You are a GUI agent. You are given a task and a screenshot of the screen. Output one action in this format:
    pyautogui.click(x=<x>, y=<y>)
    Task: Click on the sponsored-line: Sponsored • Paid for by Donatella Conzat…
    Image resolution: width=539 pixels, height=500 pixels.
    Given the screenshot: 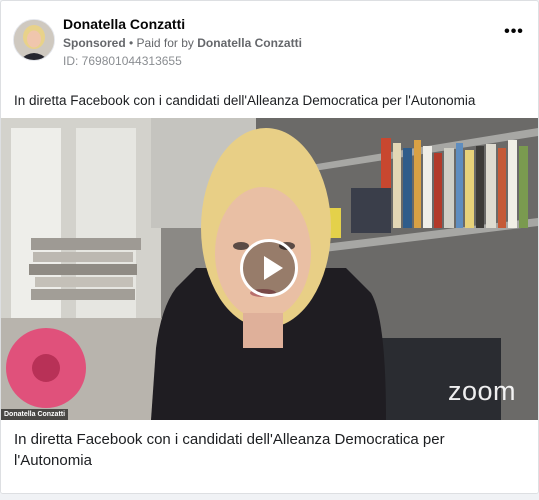 What is the action you would take?
    pyautogui.click(x=182, y=43)
    